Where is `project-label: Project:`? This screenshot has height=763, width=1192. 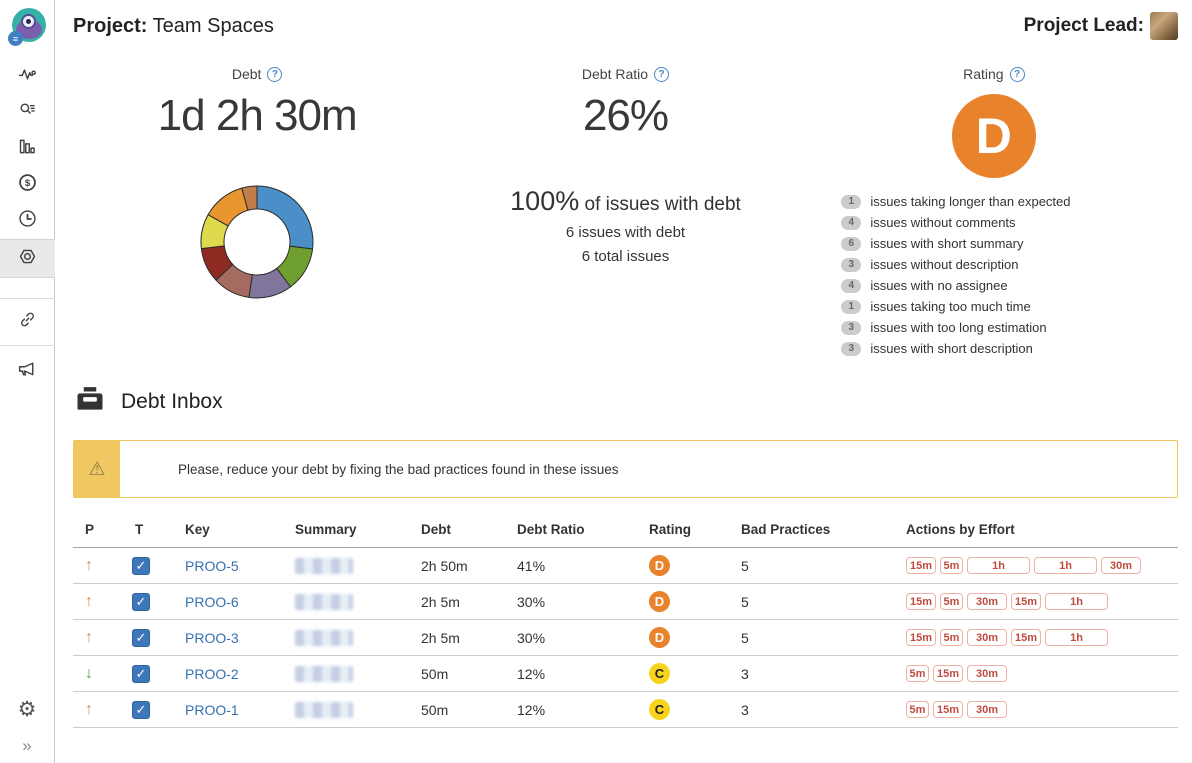 project-label: Project: is located at coordinates (110, 25).